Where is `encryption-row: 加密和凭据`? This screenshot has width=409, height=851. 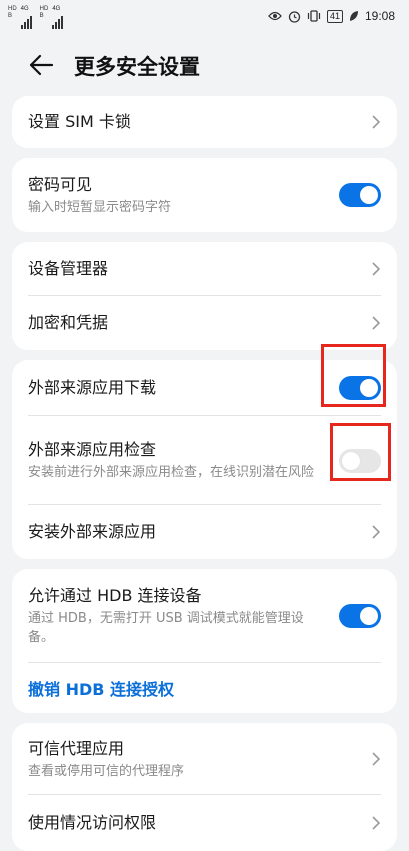
encryption-row: 加密和凭据 is located at coordinates (204, 323).